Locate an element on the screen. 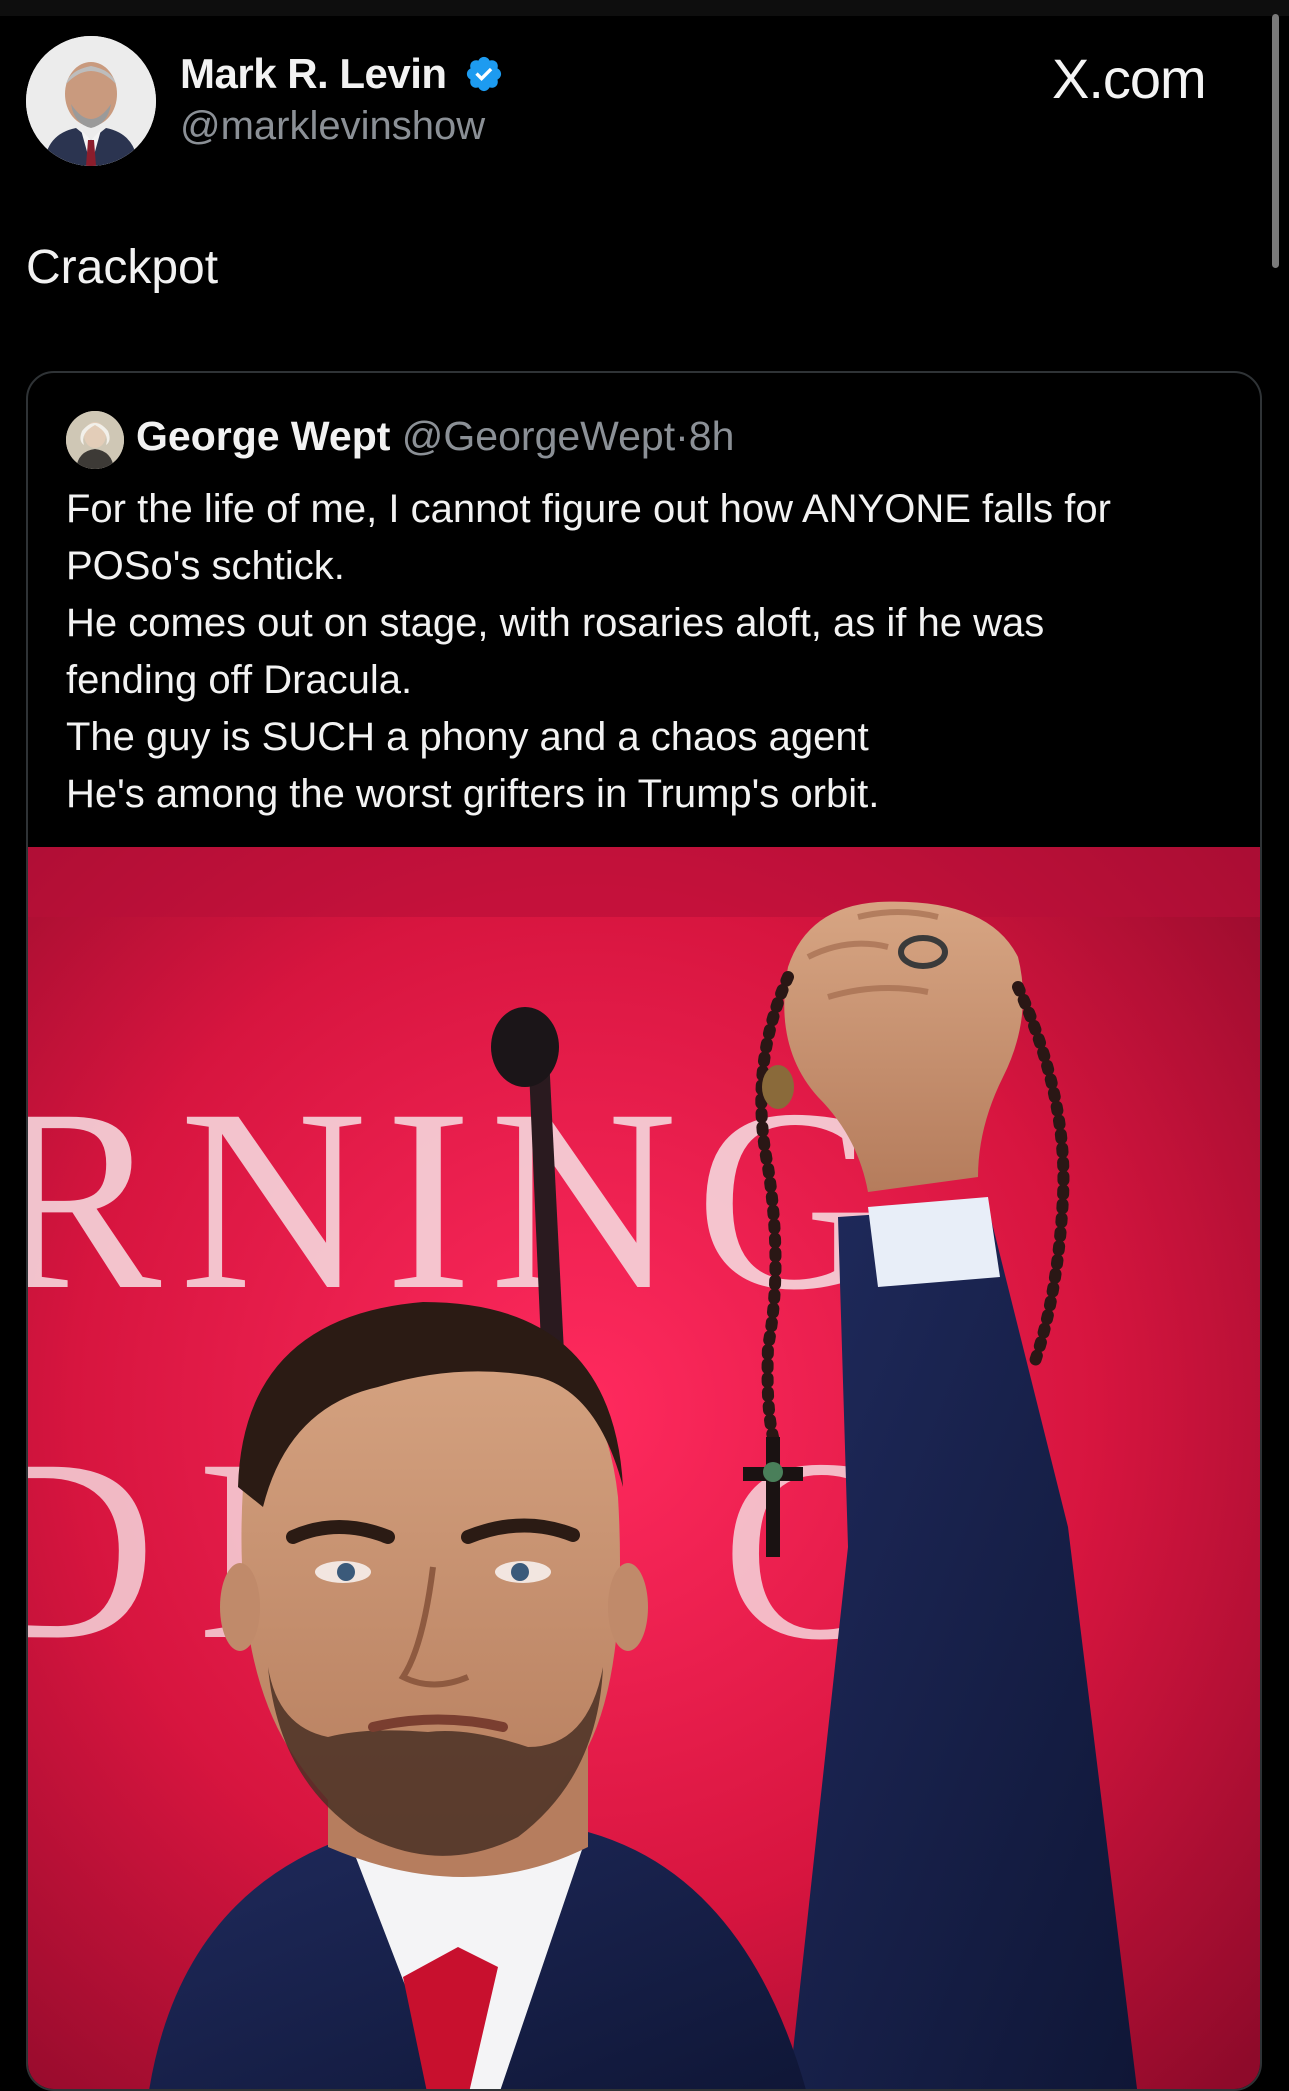 Image resolution: width=1289 pixels, height=2091 pixels. verified-badge-icon is located at coordinates (484, 74).